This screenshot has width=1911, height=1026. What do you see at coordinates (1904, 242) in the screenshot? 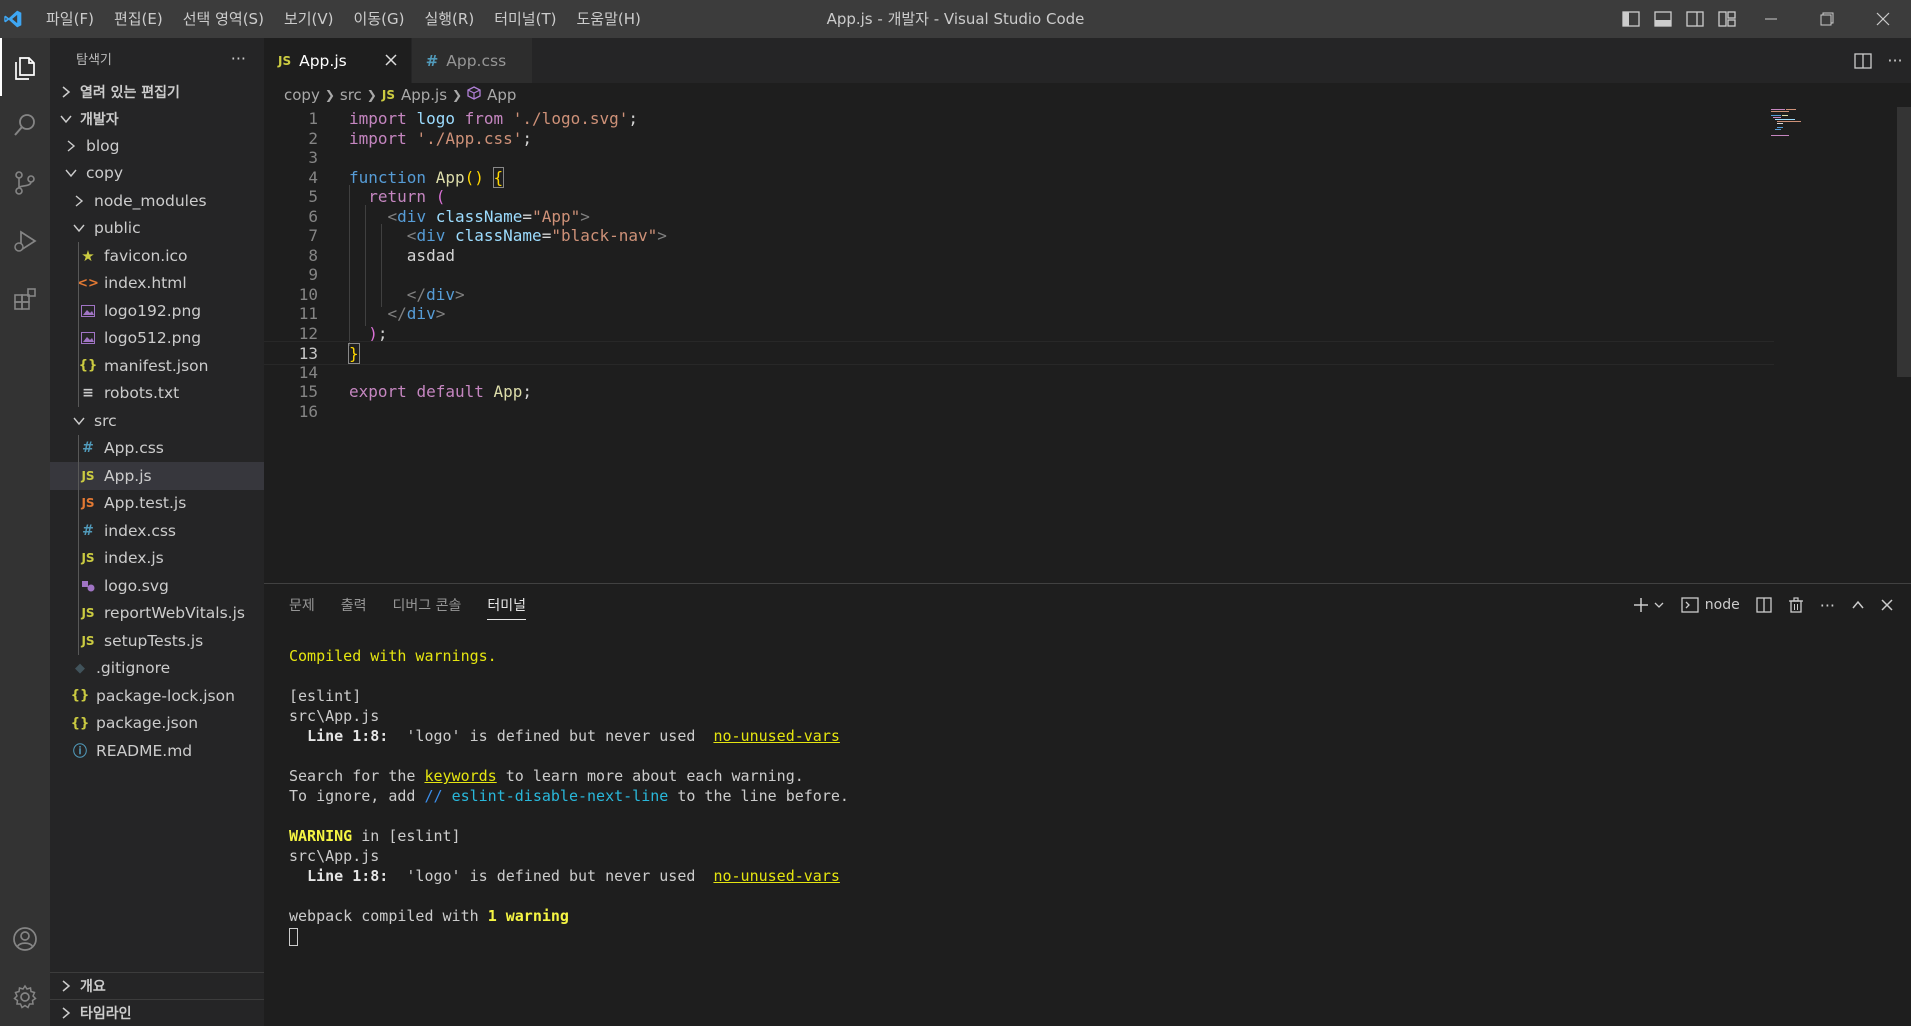
I see `scrollbar-thumb` at bounding box center [1904, 242].